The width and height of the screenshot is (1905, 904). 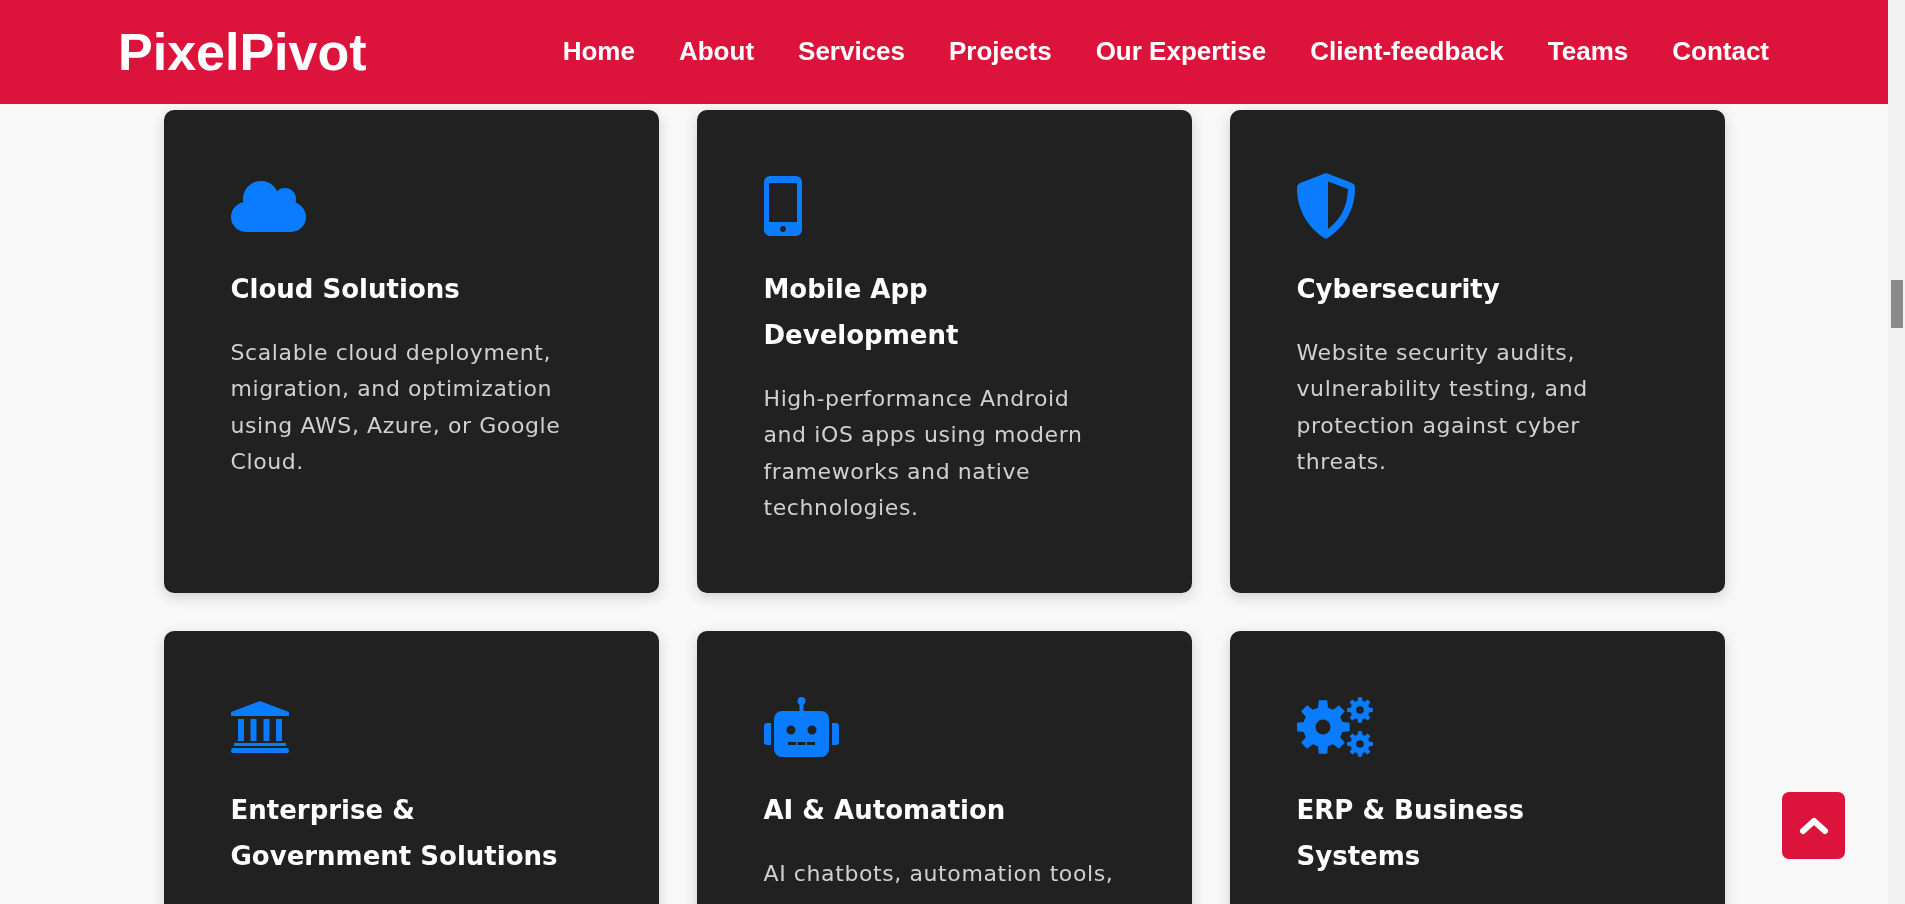 I want to click on nav-link: Contact, so click(x=1720, y=52).